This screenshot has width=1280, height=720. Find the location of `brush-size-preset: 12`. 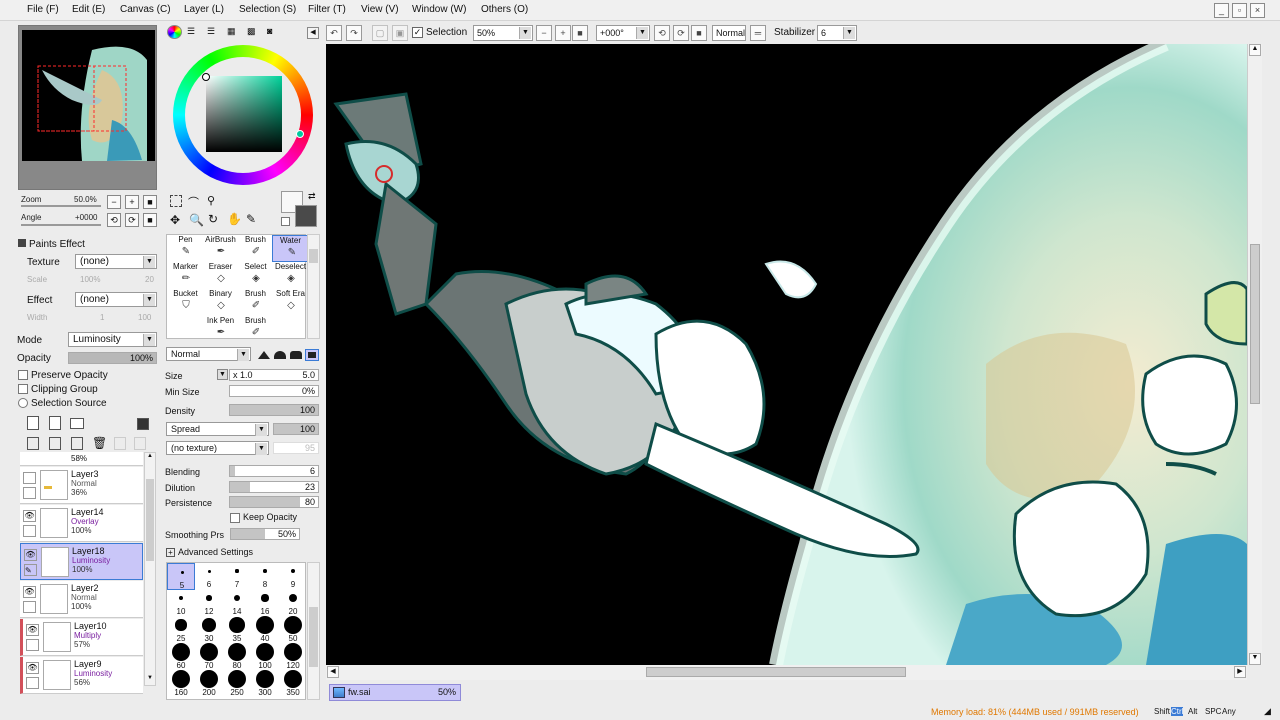

brush-size-preset: 12 is located at coordinates (209, 603).